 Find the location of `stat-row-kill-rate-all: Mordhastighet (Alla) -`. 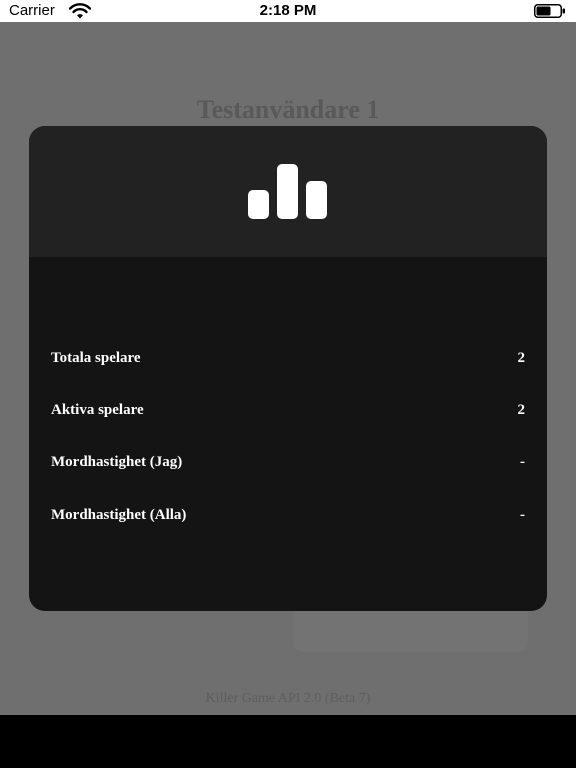

stat-row-kill-rate-all: Mordhastighet (Alla) - is located at coordinates (288, 519).